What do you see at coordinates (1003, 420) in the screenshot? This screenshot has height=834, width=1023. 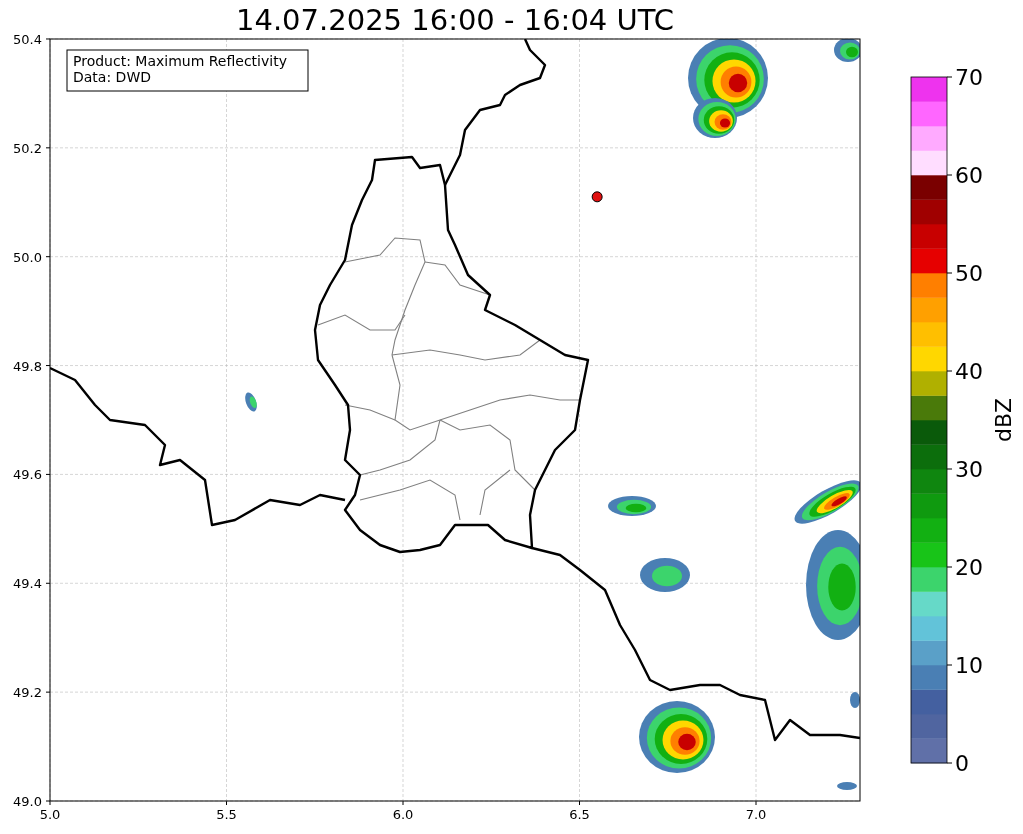 I see `colorbar-label: dBZ` at bounding box center [1003, 420].